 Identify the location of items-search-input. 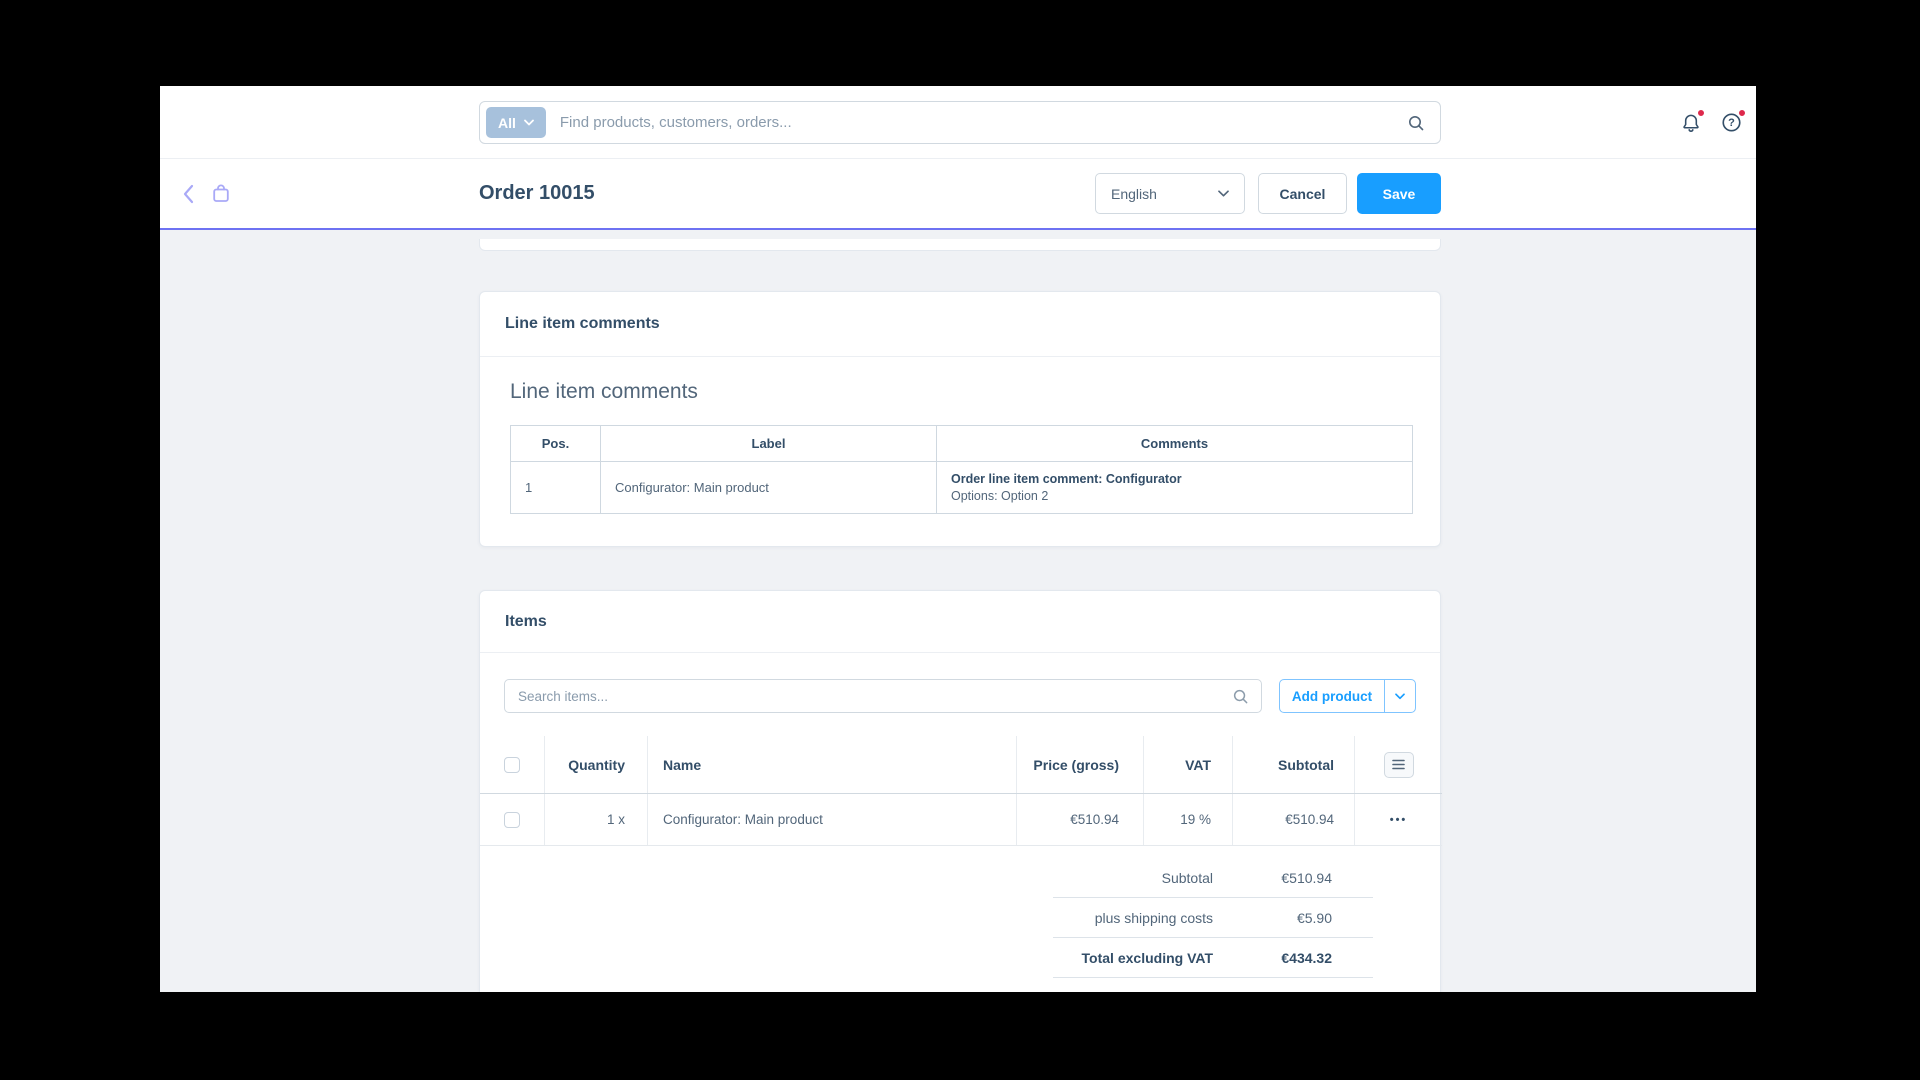
(868, 696).